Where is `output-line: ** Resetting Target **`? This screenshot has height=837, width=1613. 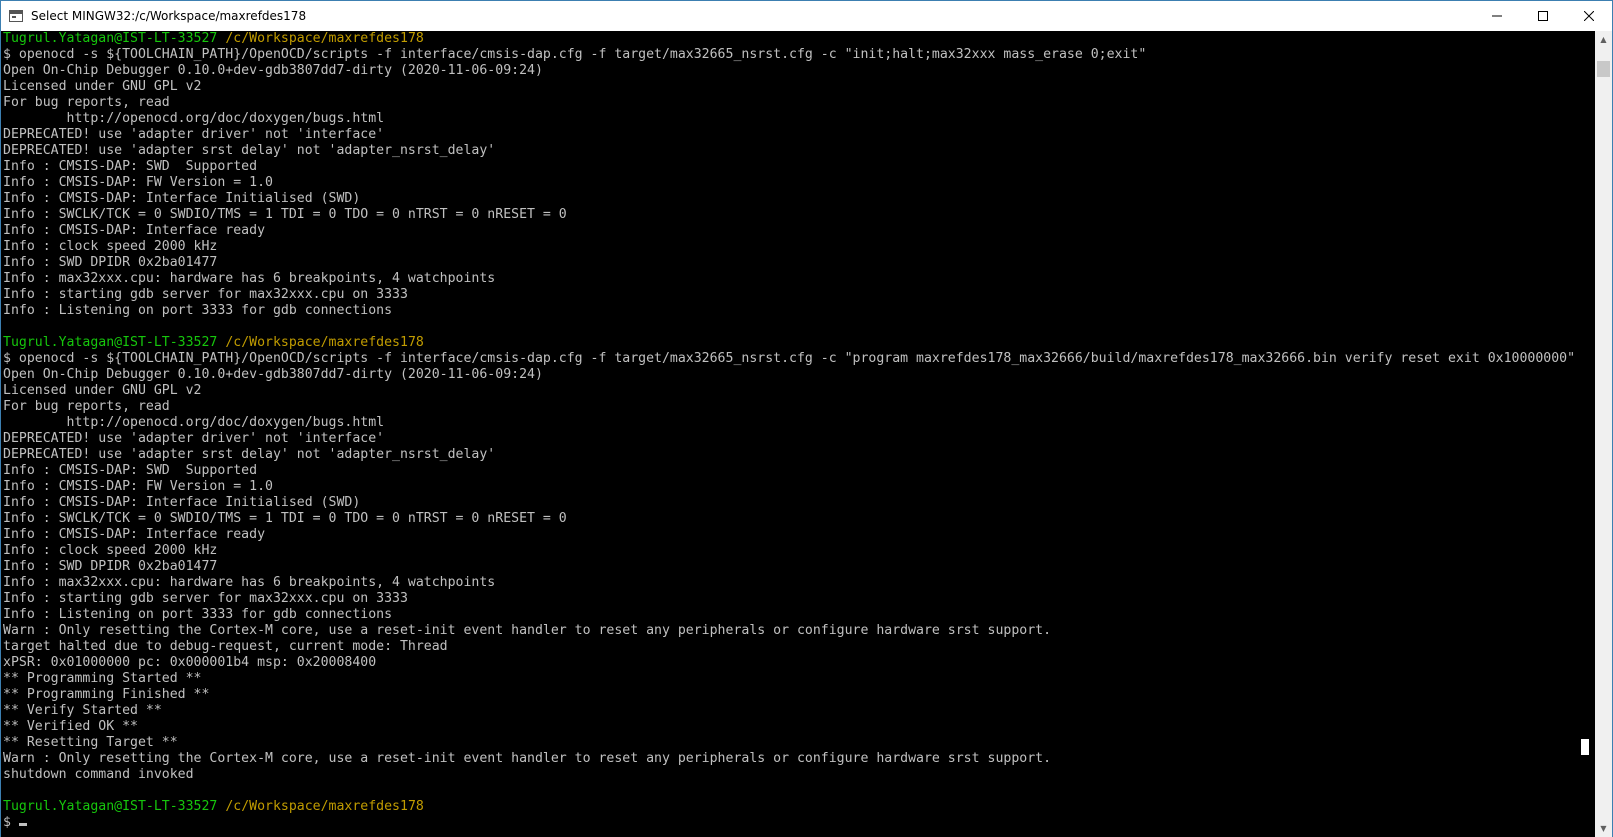 output-line: ** Resetting Target ** is located at coordinates (90, 742).